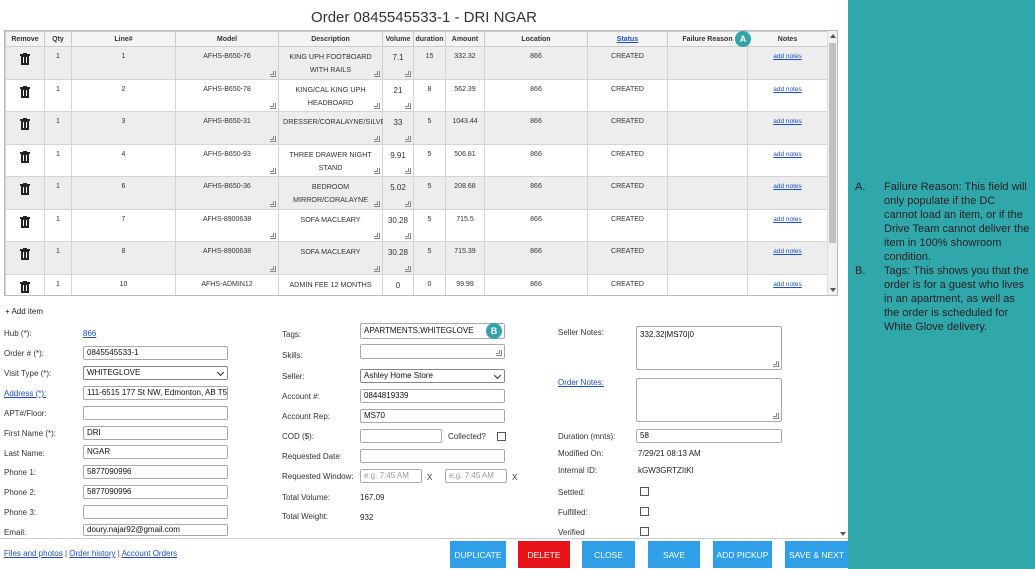  I want to click on volume-cell: 21, so click(398, 95).